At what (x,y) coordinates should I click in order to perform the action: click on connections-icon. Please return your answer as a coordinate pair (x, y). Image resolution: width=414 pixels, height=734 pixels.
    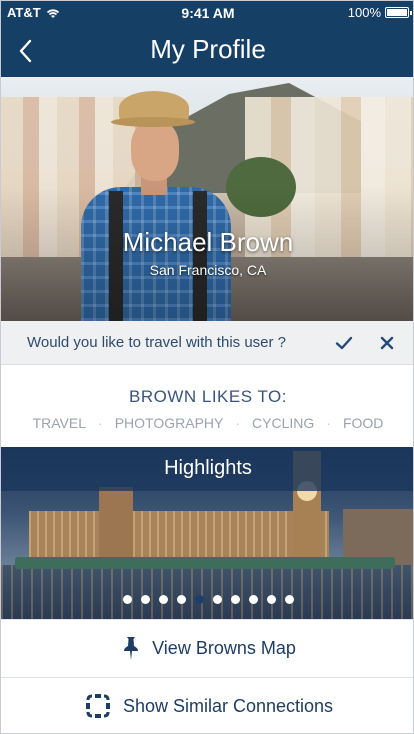
    Looking at the image, I should click on (97, 706).